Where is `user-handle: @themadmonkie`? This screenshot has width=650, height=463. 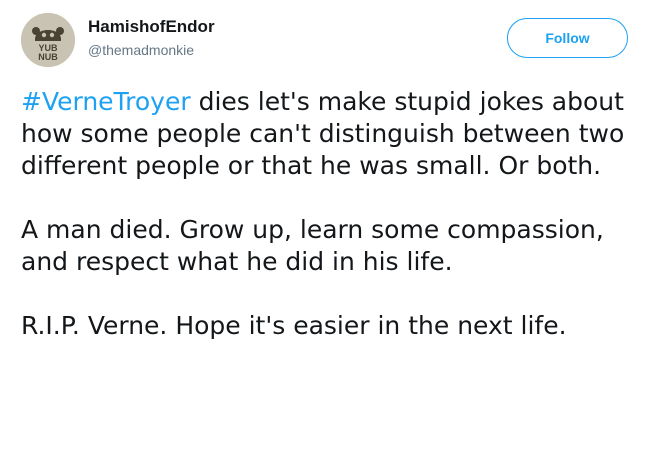
user-handle: @themadmonkie is located at coordinates (141, 50).